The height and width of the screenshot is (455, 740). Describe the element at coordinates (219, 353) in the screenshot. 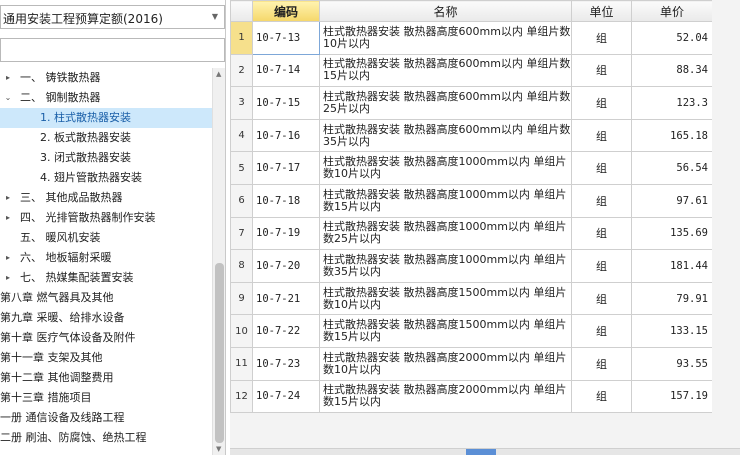

I see `tree-scrollbar-thumb` at that location.